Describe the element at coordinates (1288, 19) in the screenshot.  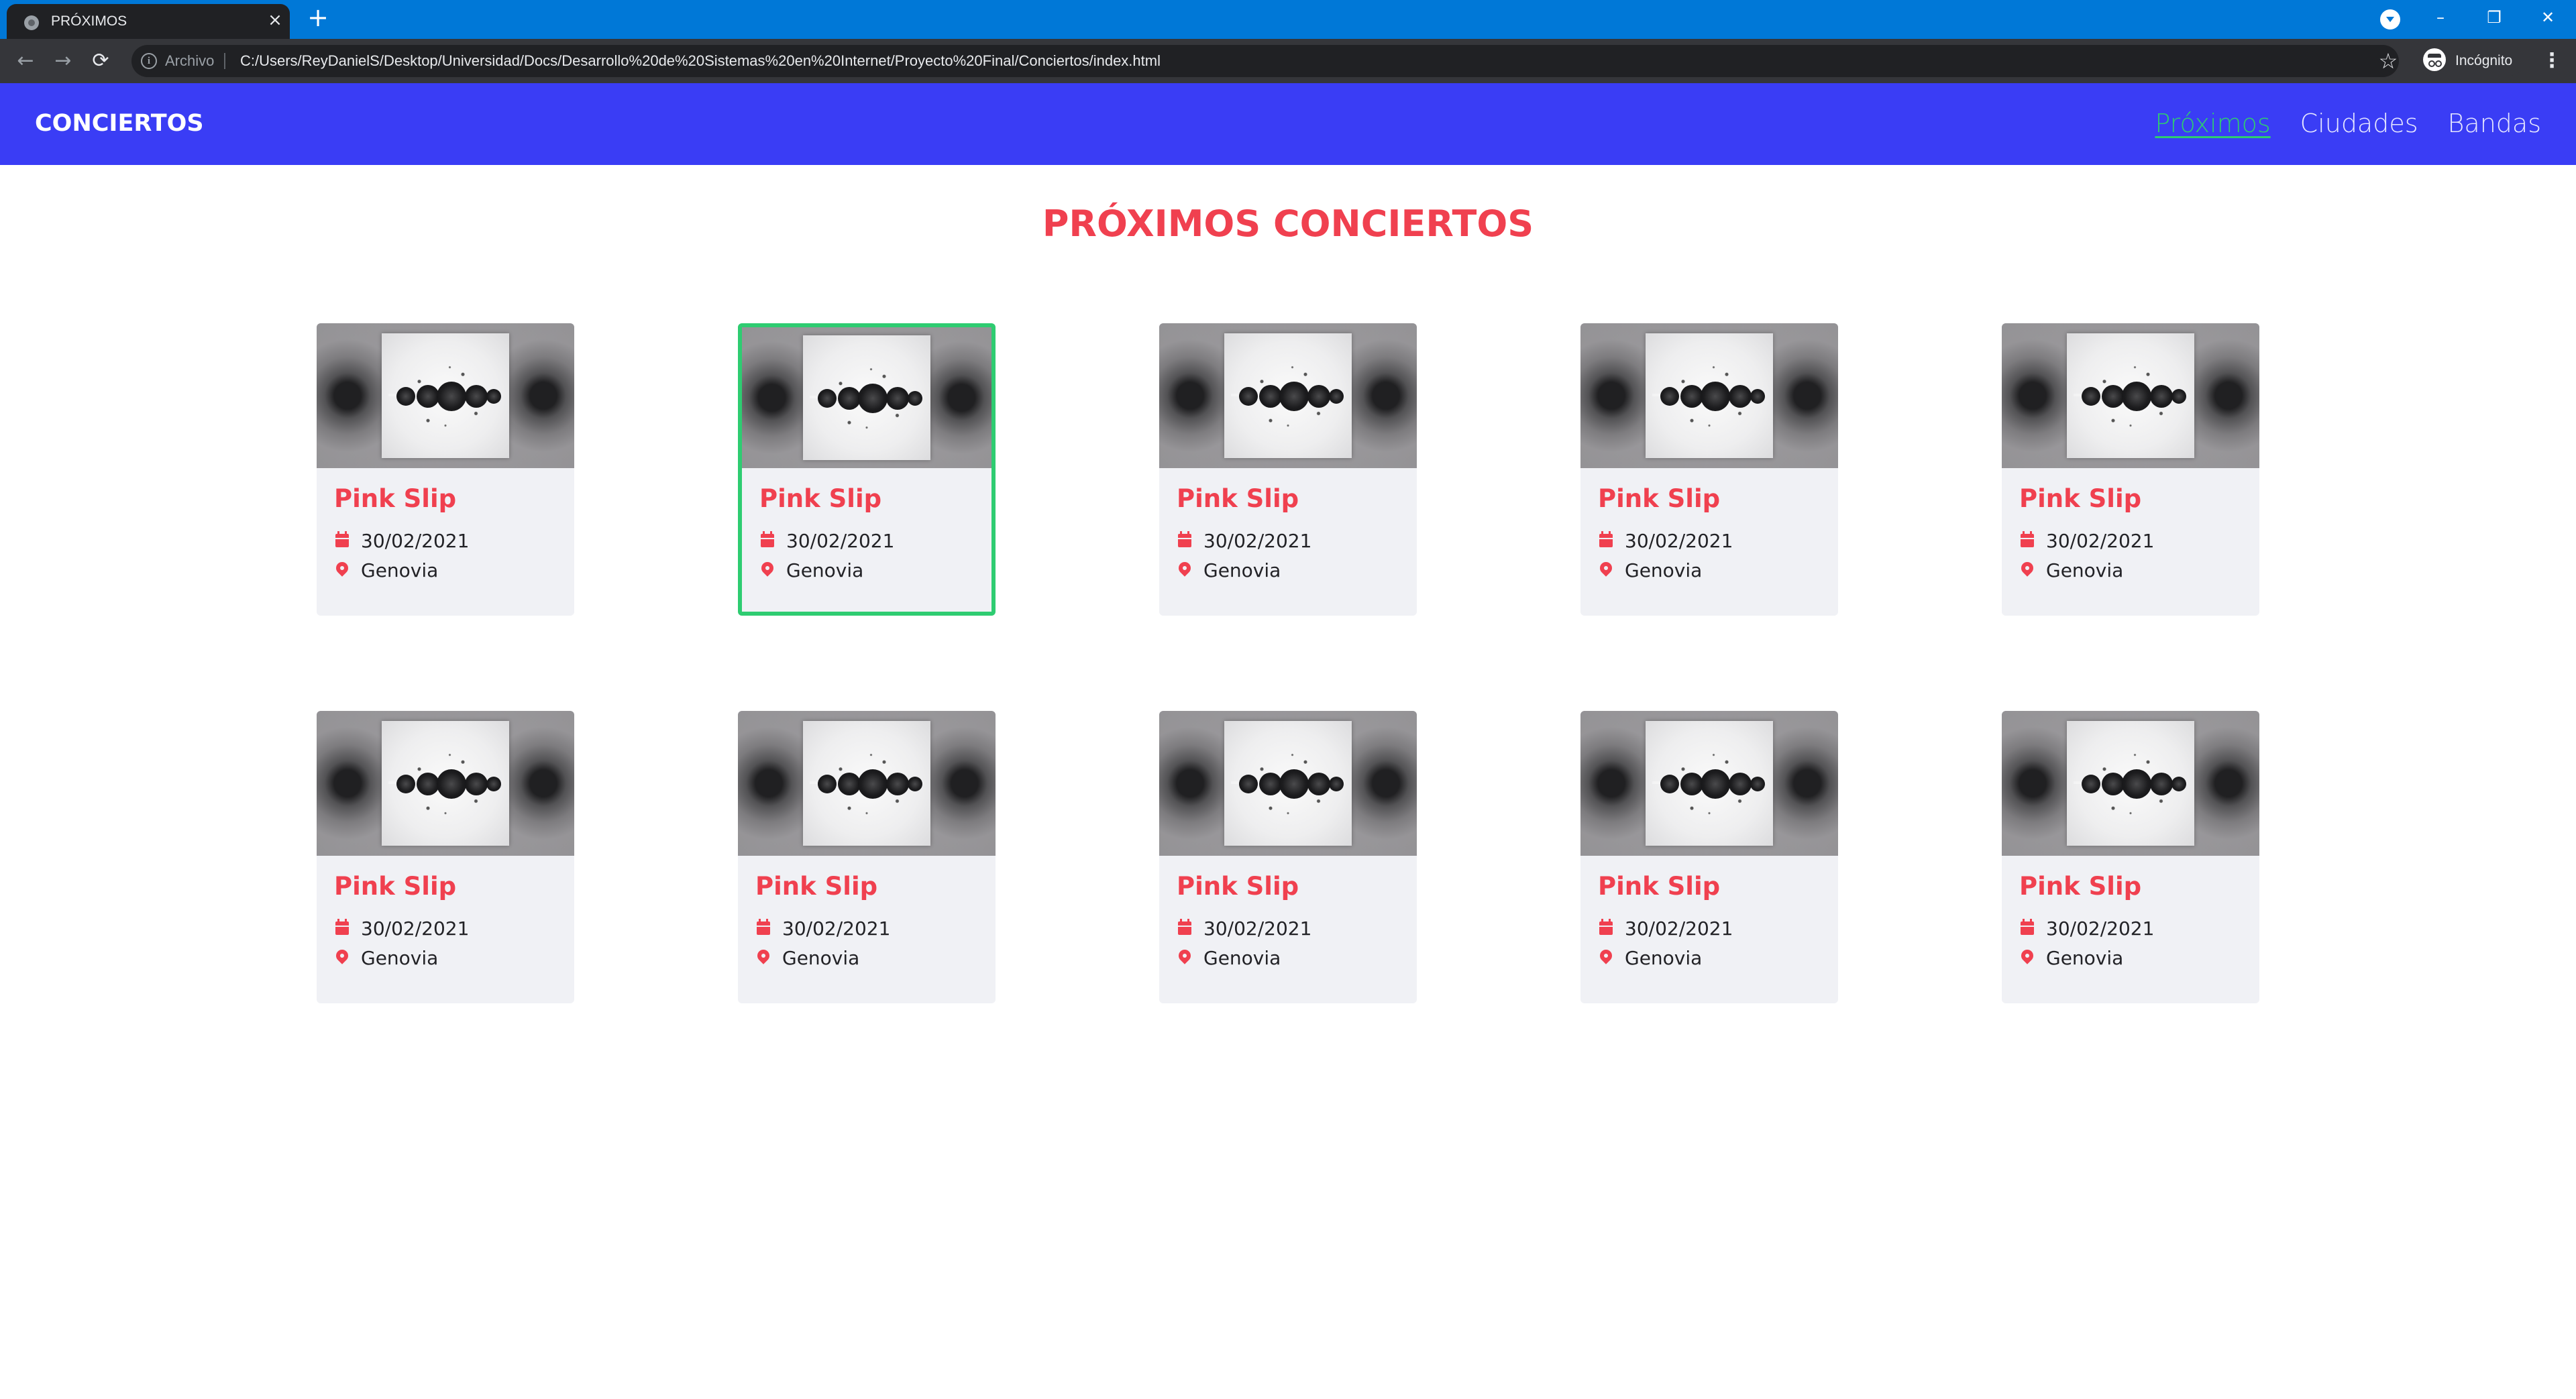
I see `browser-tab-bar: PRÓXIMOS × + – ❐ ✕` at that location.